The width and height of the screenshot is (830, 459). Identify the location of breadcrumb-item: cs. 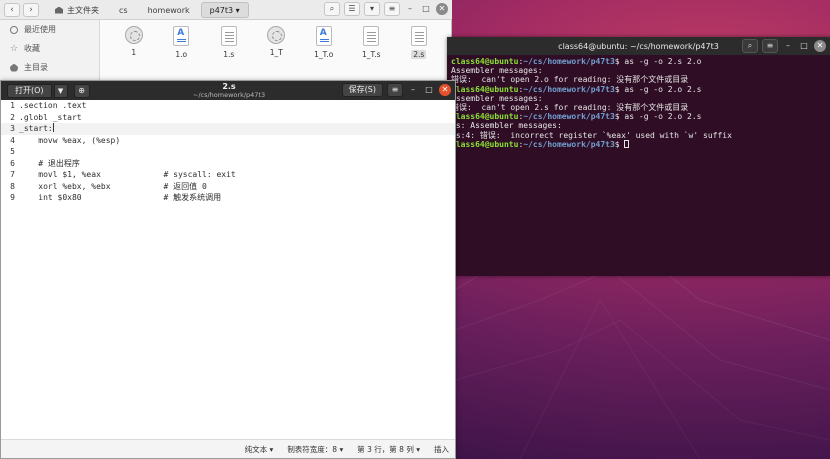
(123, 10).